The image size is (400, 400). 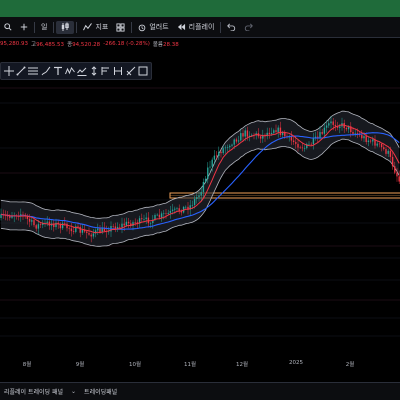 What do you see at coordinates (65, 27) in the screenshot?
I see `chart-type-button` at bounding box center [65, 27].